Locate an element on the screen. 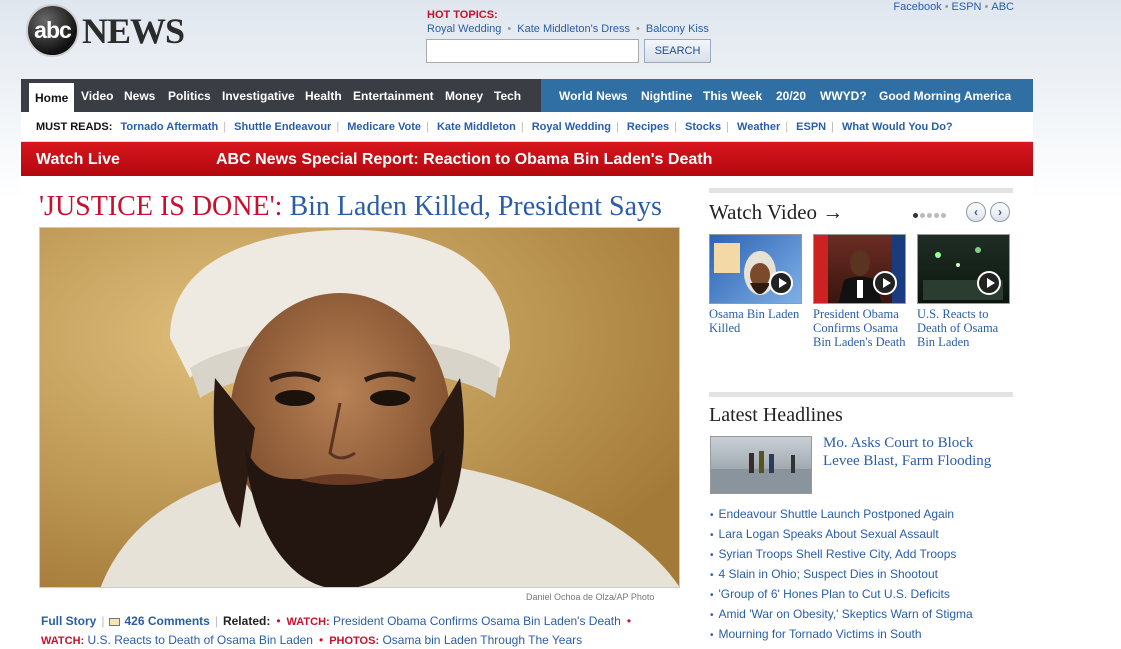 Image resolution: width=1121 pixels, height=649 pixels. nav-politics: Politics is located at coordinates (189, 95).